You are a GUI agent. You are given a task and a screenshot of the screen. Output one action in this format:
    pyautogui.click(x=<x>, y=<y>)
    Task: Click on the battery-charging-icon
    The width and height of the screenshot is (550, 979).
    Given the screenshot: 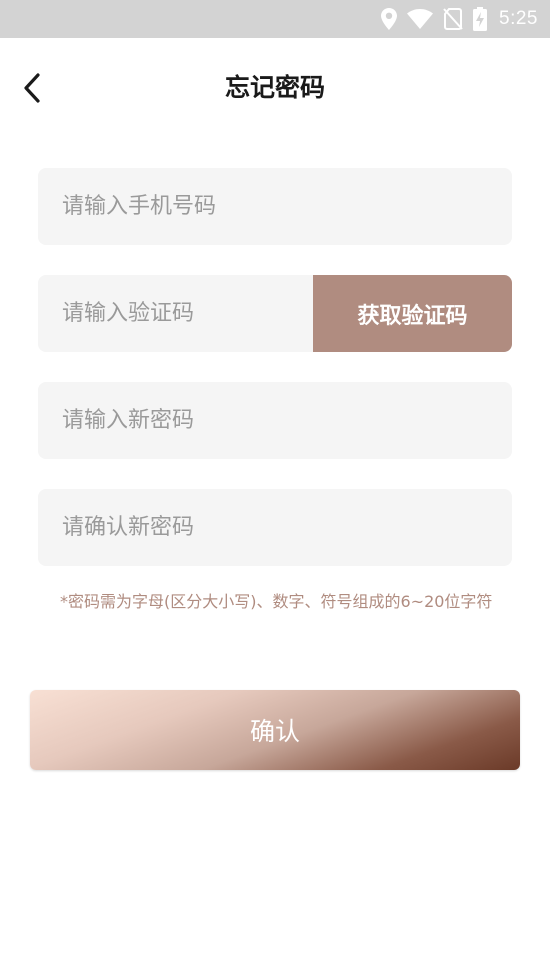 What is the action you would take?
    pyautogui.click(x=480, y=19)
    